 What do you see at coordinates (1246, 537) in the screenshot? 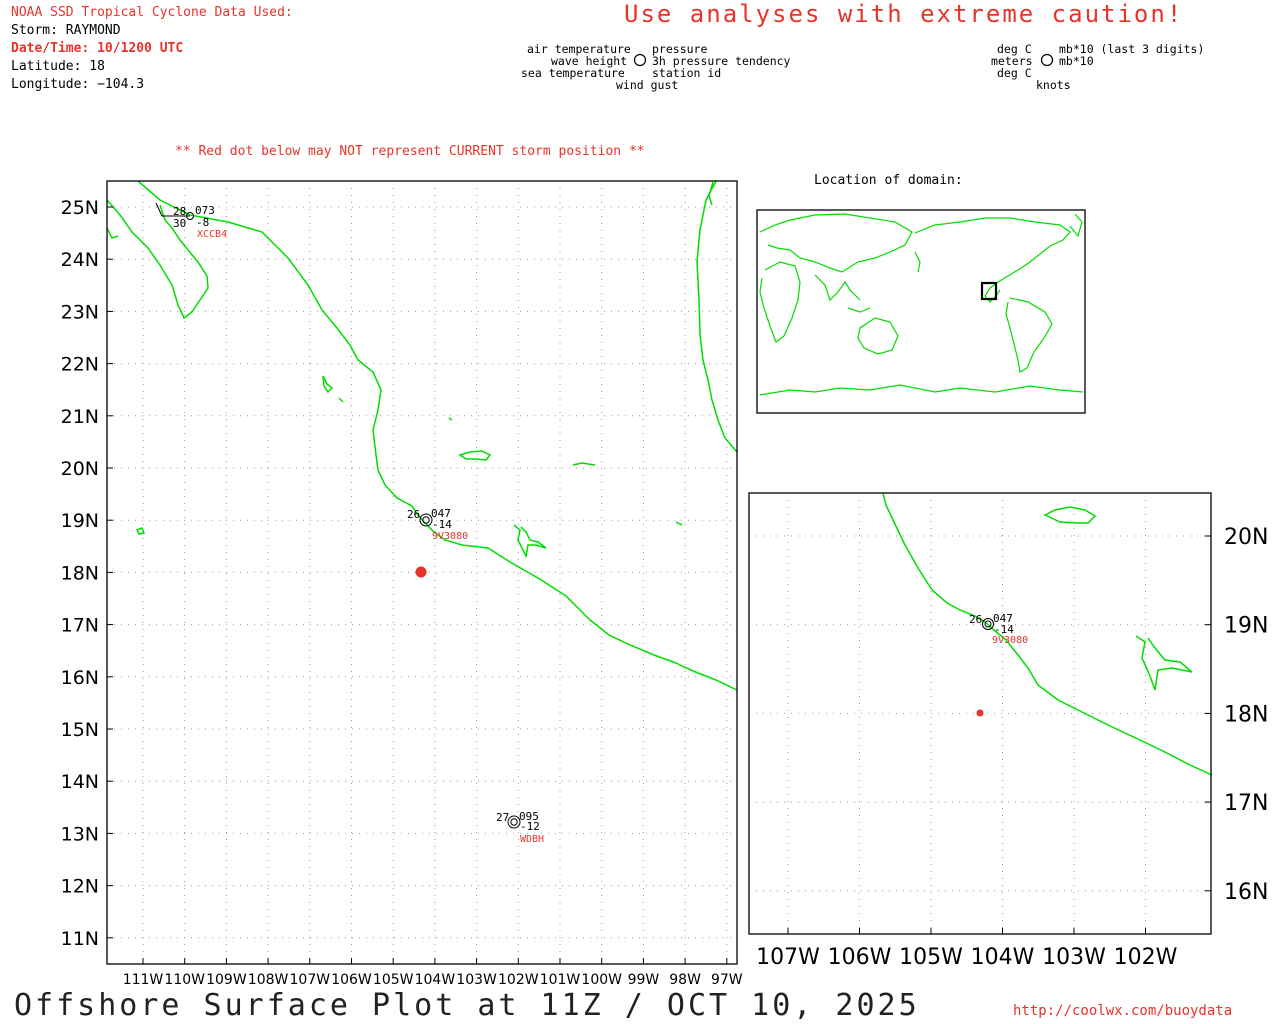
I see `zoom-lat-label: 20N` at bounding box center [1246, 537].